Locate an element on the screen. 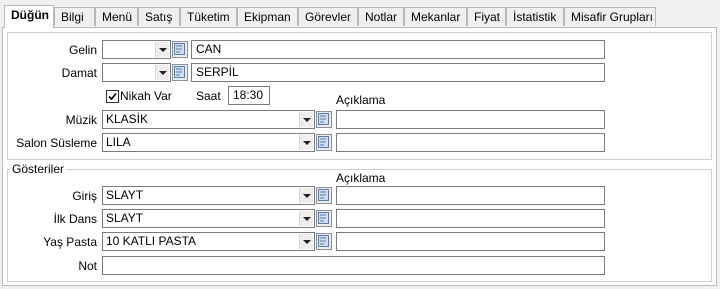 This screenshot has height=289, width=720. tab-label: Satış is located at coordinates (159, 17).